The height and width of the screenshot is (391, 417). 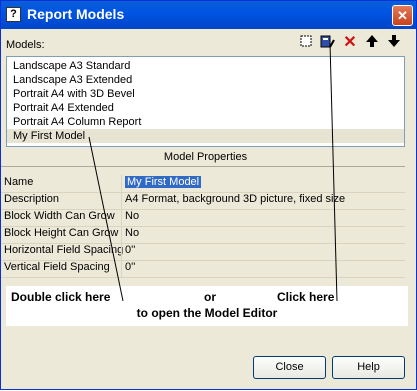 What do you see at coordinates (333, 172) in the screenshot?
I see `arrow-line-click` at bounding box center [333, 172].